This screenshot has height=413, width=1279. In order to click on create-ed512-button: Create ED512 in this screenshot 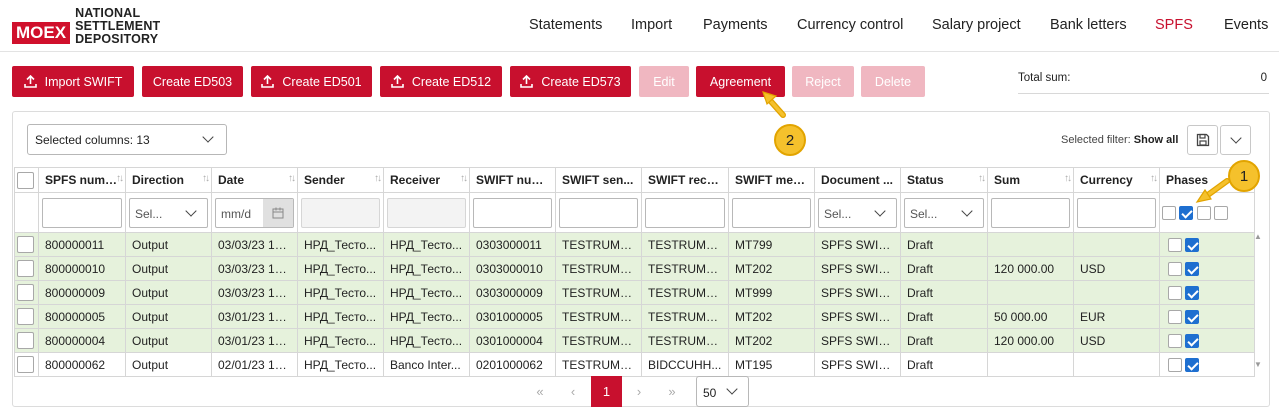, I will do `click(441, 81)`.